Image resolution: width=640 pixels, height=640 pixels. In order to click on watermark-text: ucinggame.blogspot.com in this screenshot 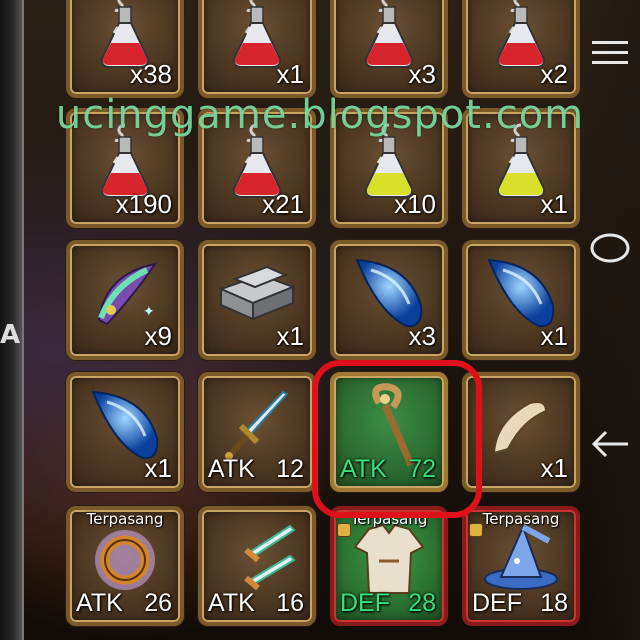, I will do `click(320, 115)`.